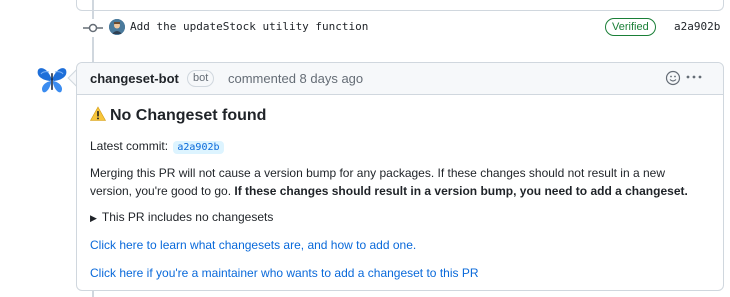 The image size is (730, 297). What do you see at coordinates (201, 78) in the screenshot?
I see `bot-badge: bot` at bounding box center [201, 78].